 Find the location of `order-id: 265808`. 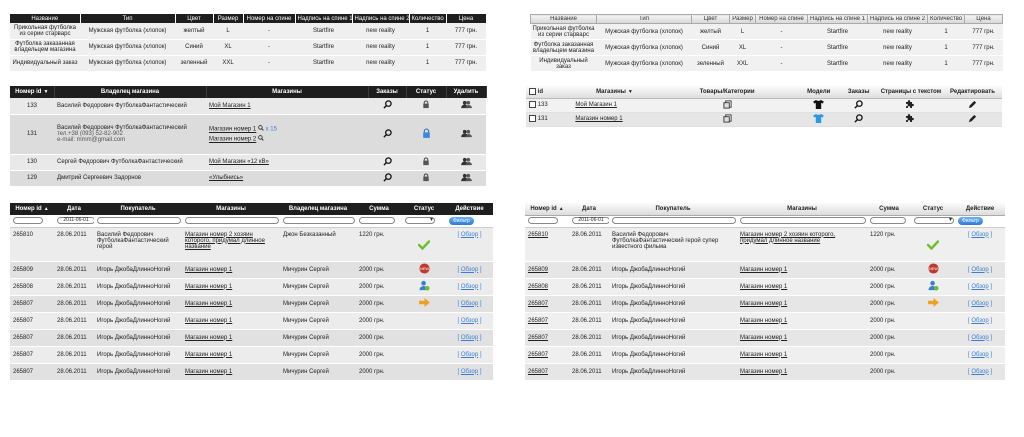

order-id: 265808 is located at coordinates (547, 287).